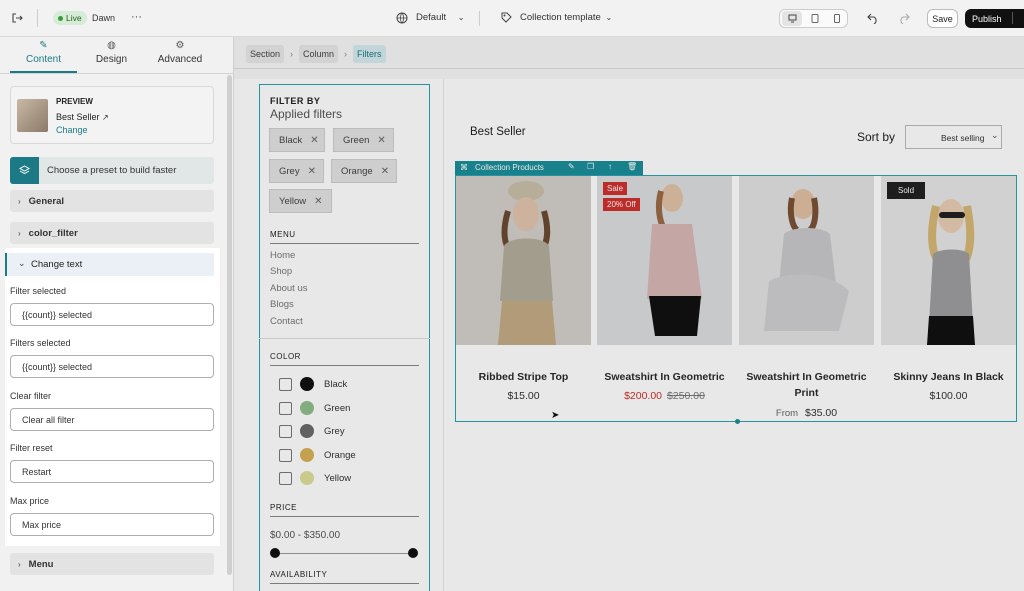 The width and height of the screenshot is (1024, 591). Describe the element at coordinates (43, 45) in the screenshot. I see `pencil-icon: ✎` at that location.